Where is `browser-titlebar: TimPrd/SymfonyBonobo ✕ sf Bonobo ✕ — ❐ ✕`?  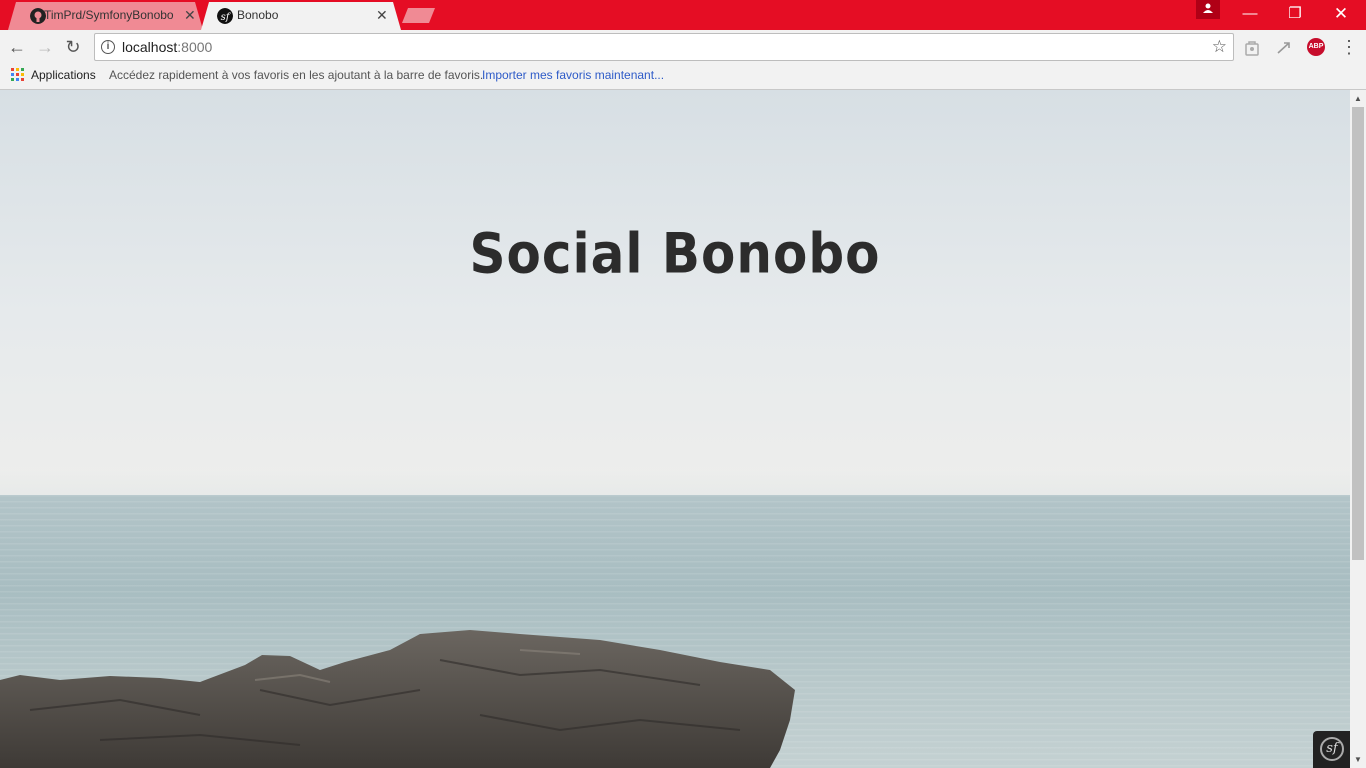
browser-titlebar: TimPrd/SymfonyBonobo ✕ sf Bonobo ✕ — ❐ ✕ is located at coordinates (683, 15).